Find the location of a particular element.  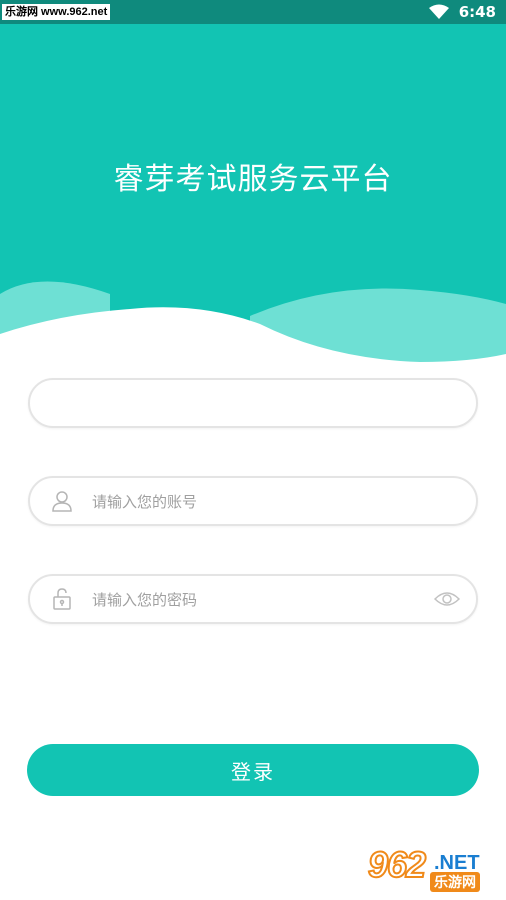

logo-number: 962 is located at coordinates (397, 864).